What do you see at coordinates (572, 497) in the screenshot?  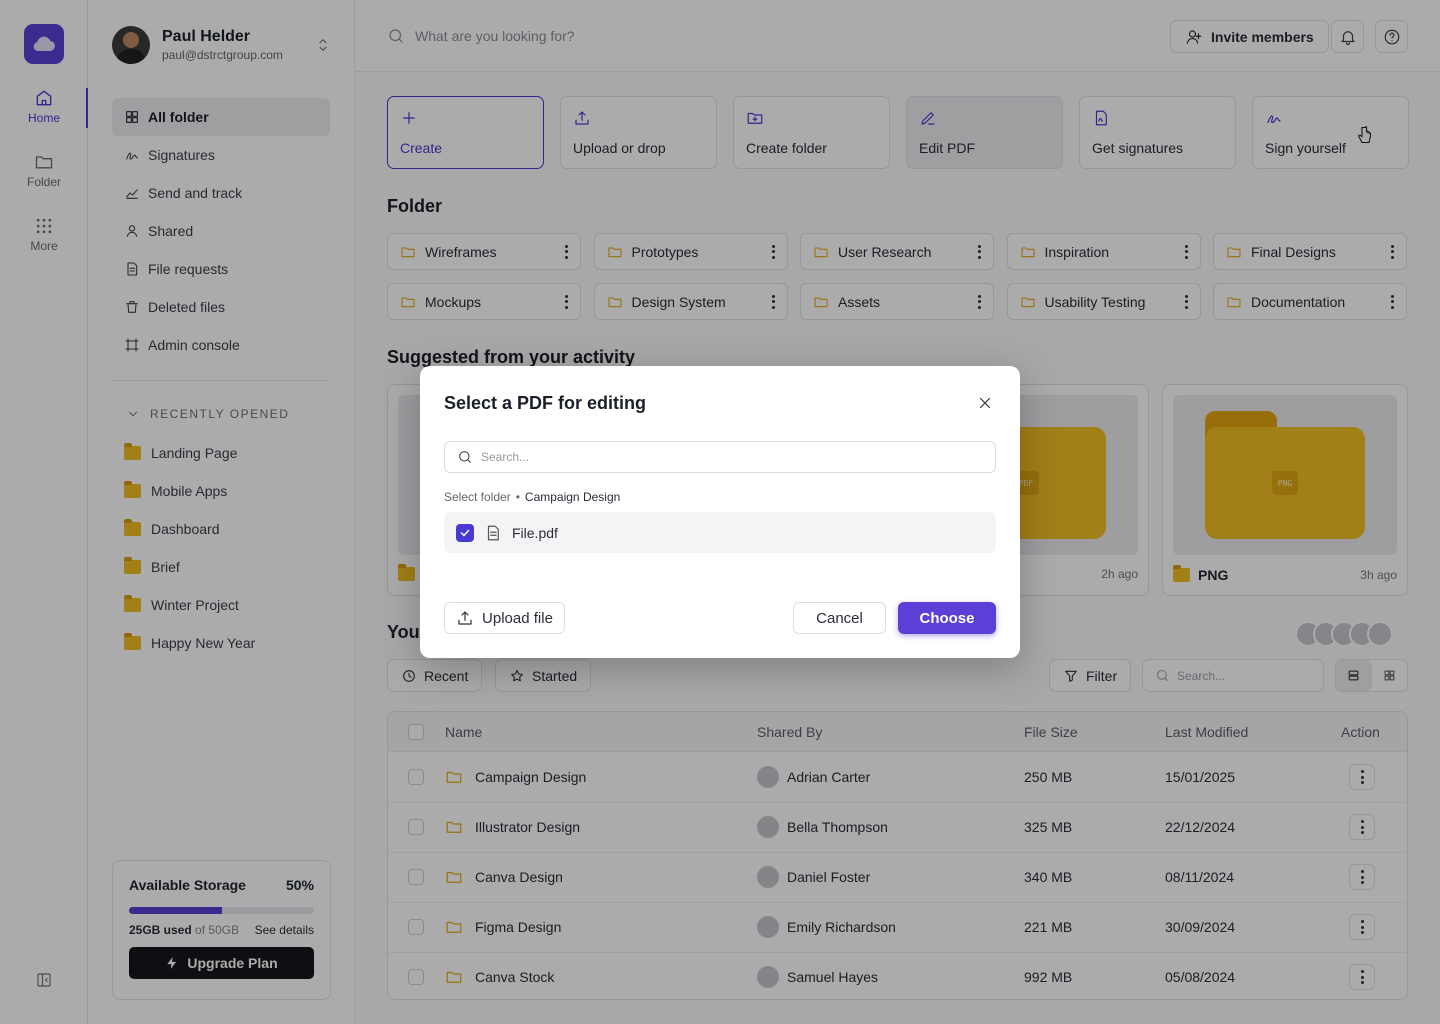 I see `breadcrumb-current: Campaign Design` at bounding box center [572, 497].